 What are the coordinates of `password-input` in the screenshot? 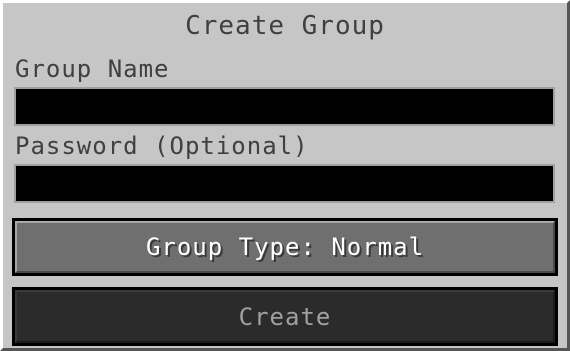 It's located at (284, 183).